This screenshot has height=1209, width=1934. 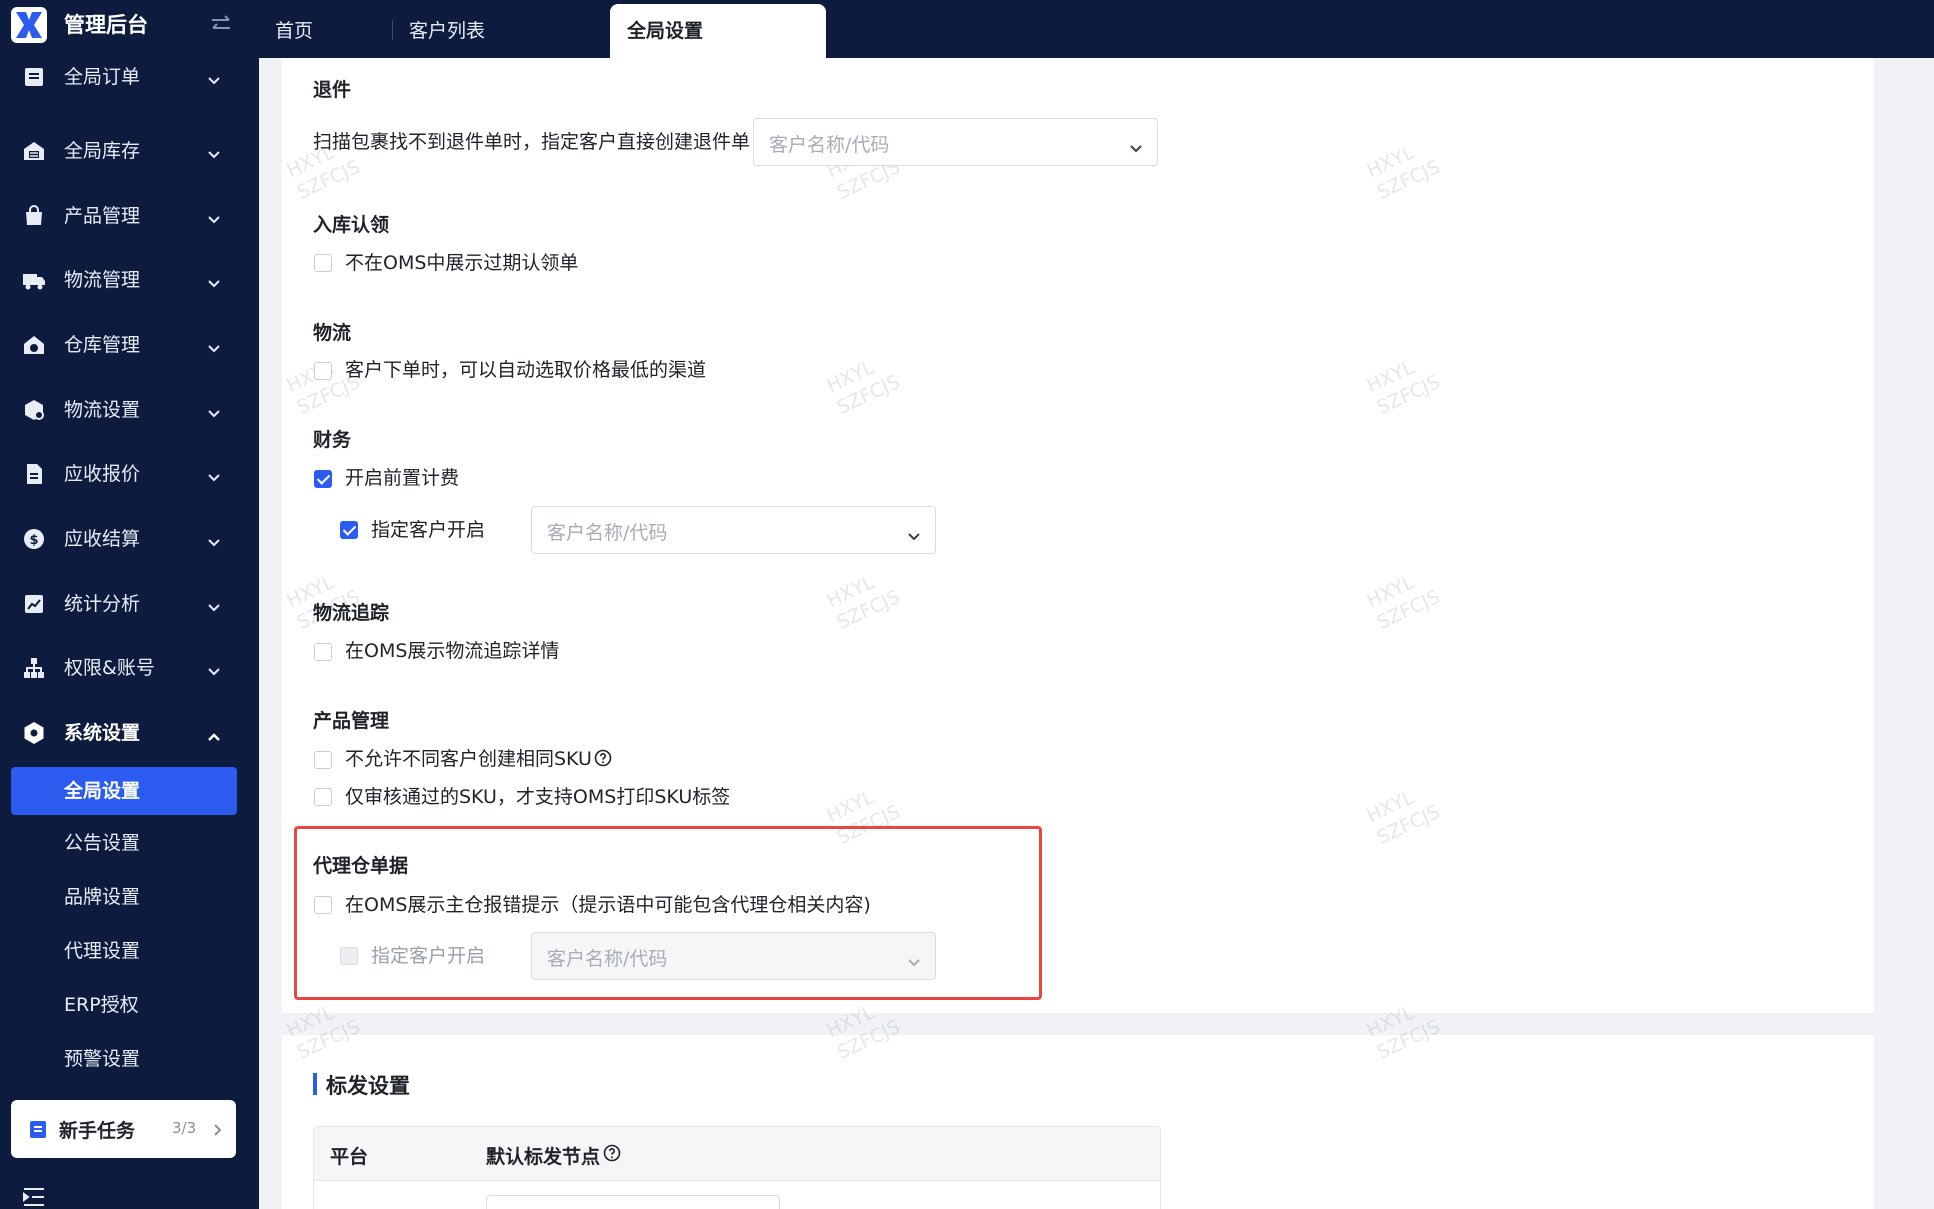 I want to click on brand: 管理后台, so click(x=129, y=29).